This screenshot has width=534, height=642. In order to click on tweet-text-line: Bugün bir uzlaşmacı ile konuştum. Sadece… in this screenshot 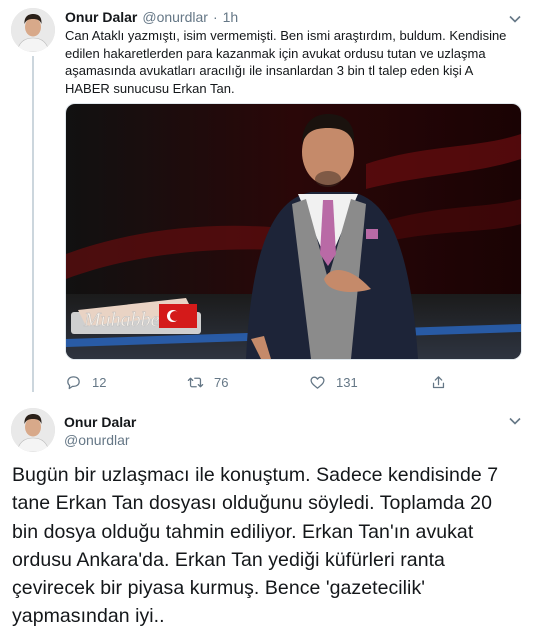, I will do `click(255, 475)`.